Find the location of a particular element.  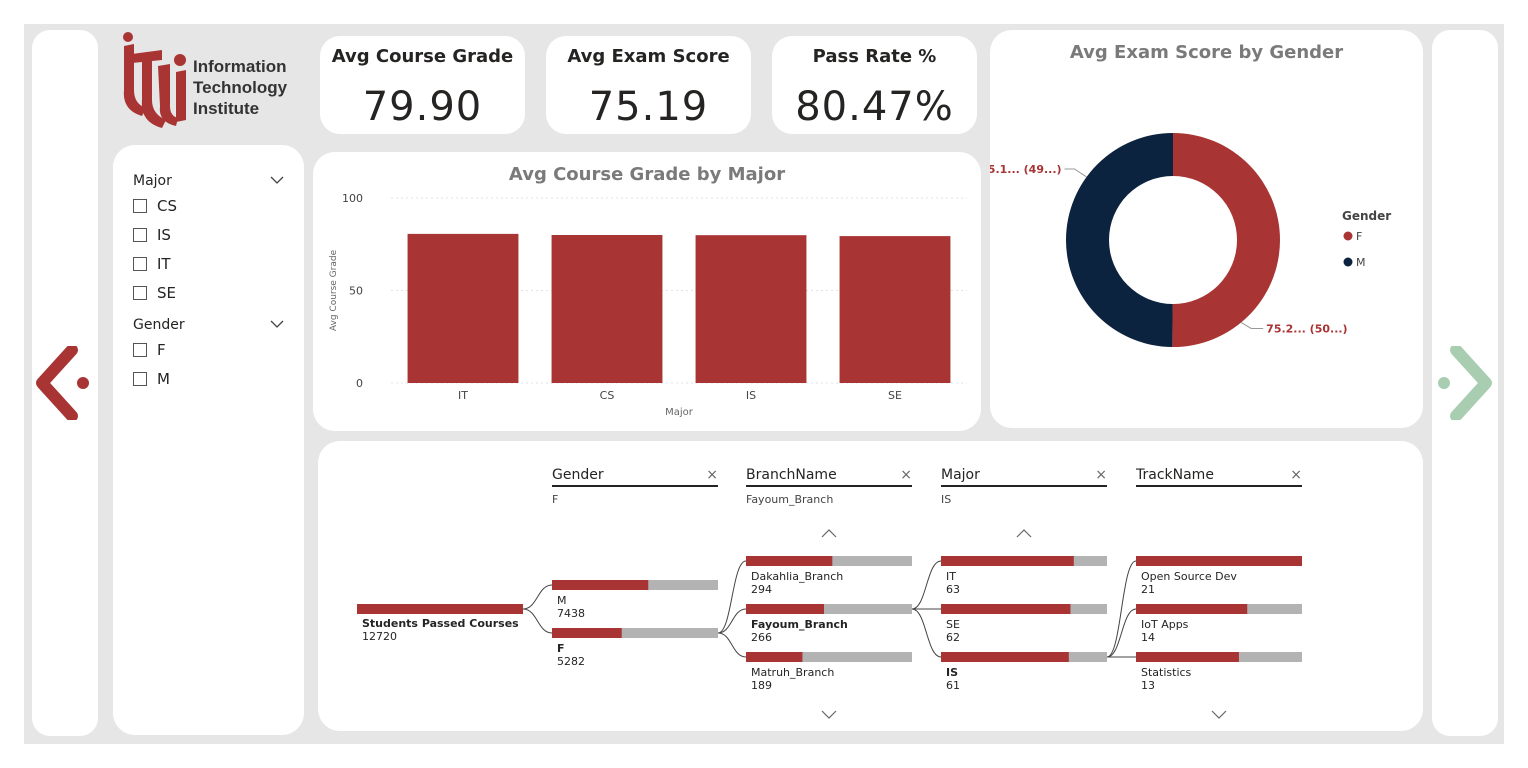

donut-chart: 75.2... (50...) 75.1... (49...) Gender FM is located at coordinates (1190, 240).